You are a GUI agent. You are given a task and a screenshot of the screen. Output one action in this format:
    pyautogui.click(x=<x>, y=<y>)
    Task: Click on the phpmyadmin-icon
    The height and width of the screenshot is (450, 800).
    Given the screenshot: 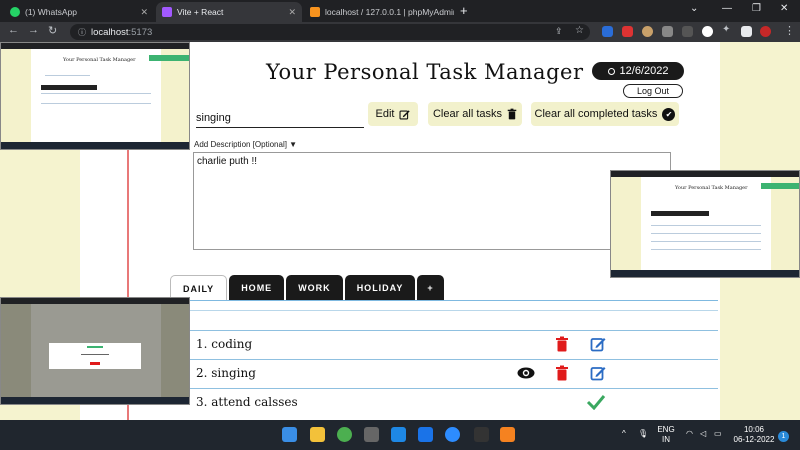 What is the action you would take?
    pyautogui.click(x=315, y=12)
    